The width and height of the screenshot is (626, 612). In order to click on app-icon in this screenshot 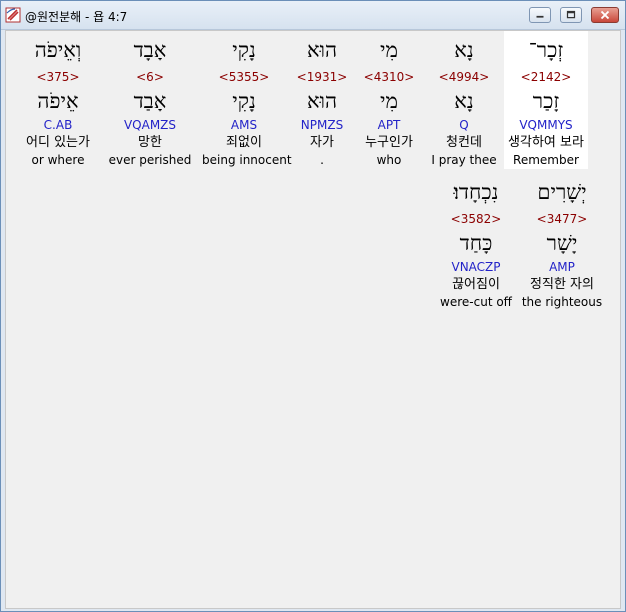, I will do `click(13, 15)`.